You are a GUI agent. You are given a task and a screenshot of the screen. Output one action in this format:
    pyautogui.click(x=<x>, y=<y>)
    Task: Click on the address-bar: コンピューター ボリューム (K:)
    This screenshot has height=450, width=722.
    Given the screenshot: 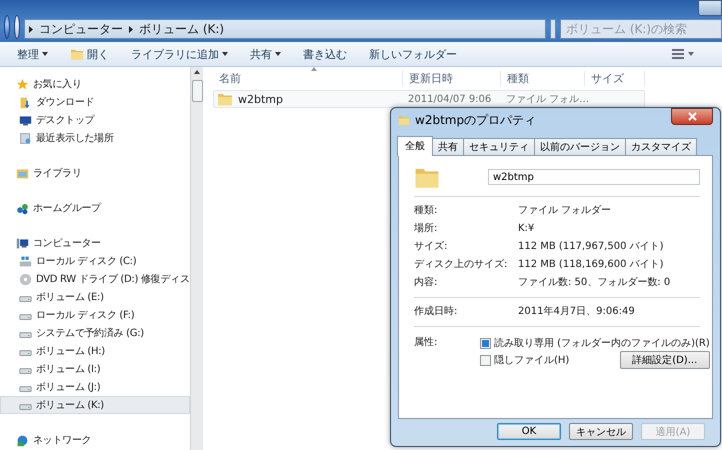 What is the action you would take?
    pyautogui.click(x=285, y=29)
    